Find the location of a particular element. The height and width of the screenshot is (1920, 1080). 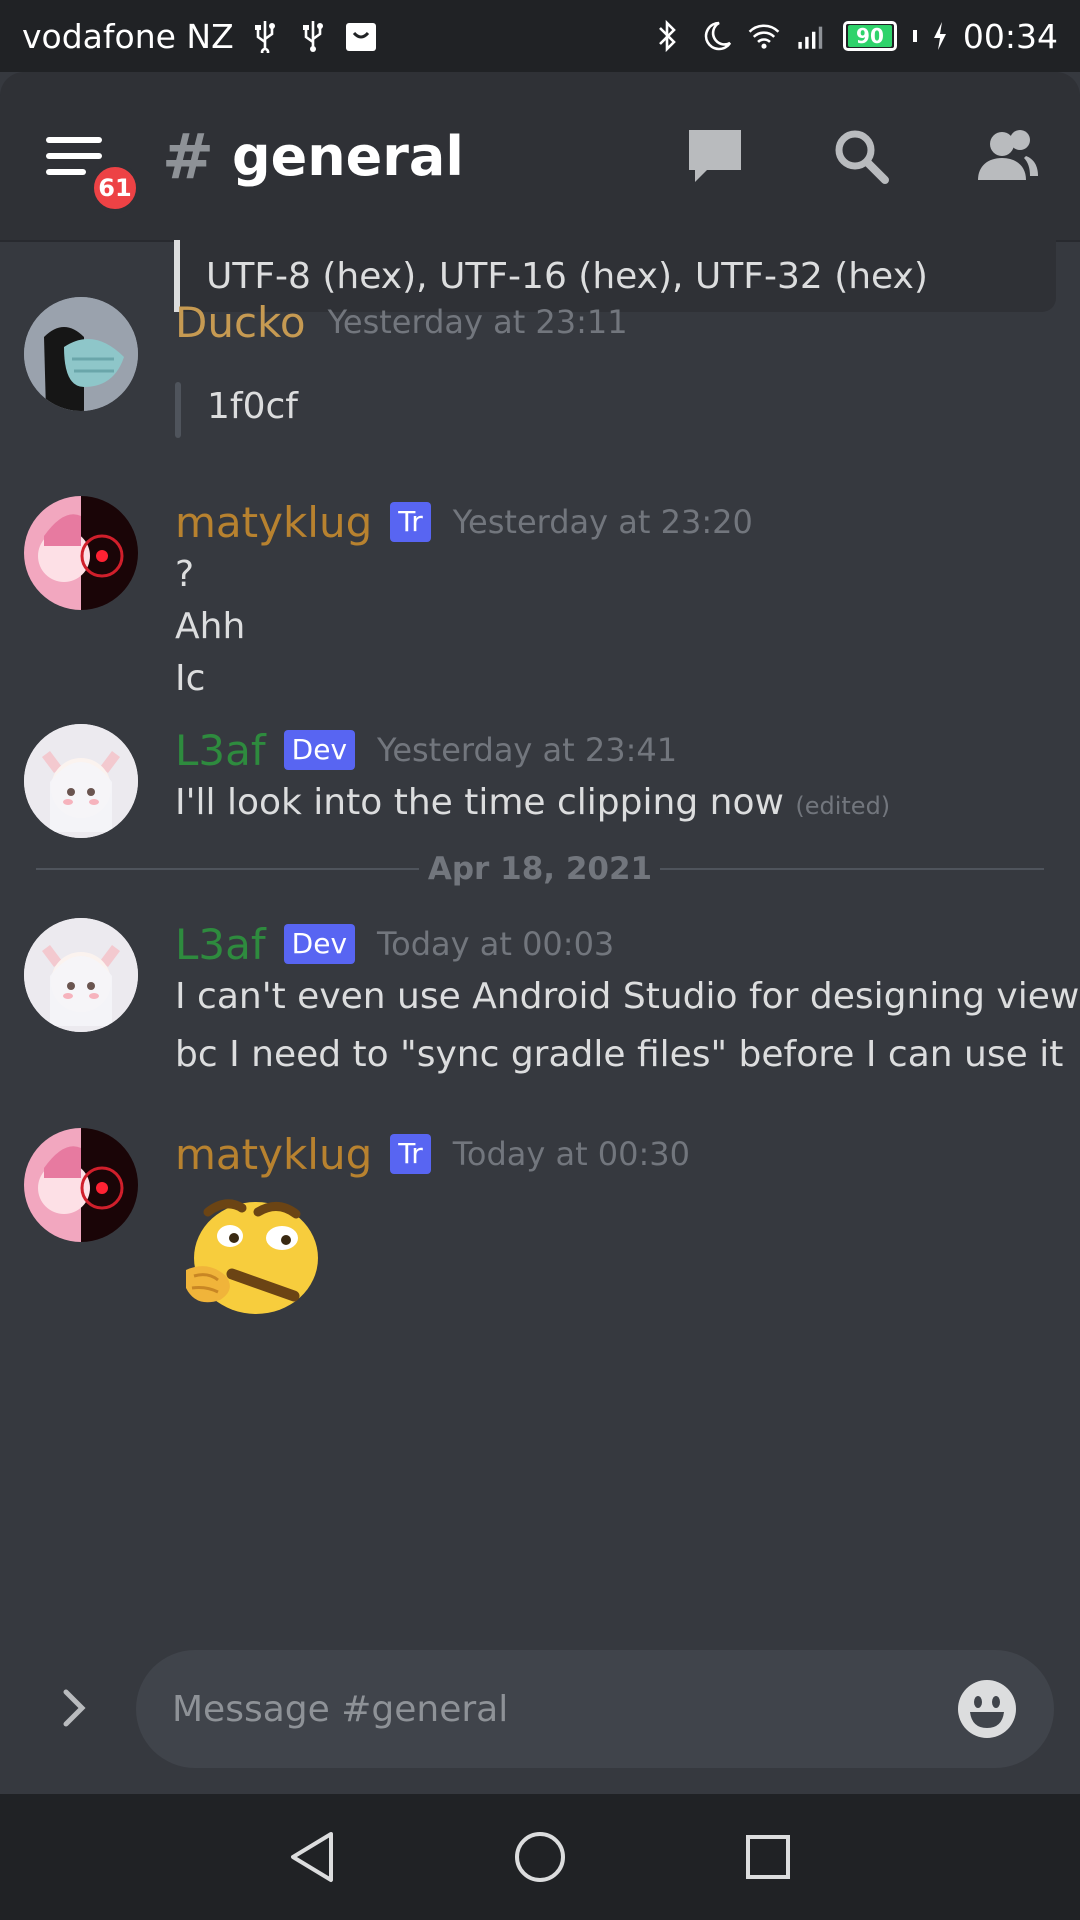

battery-level: 90 is located at coordinates (870, 36).